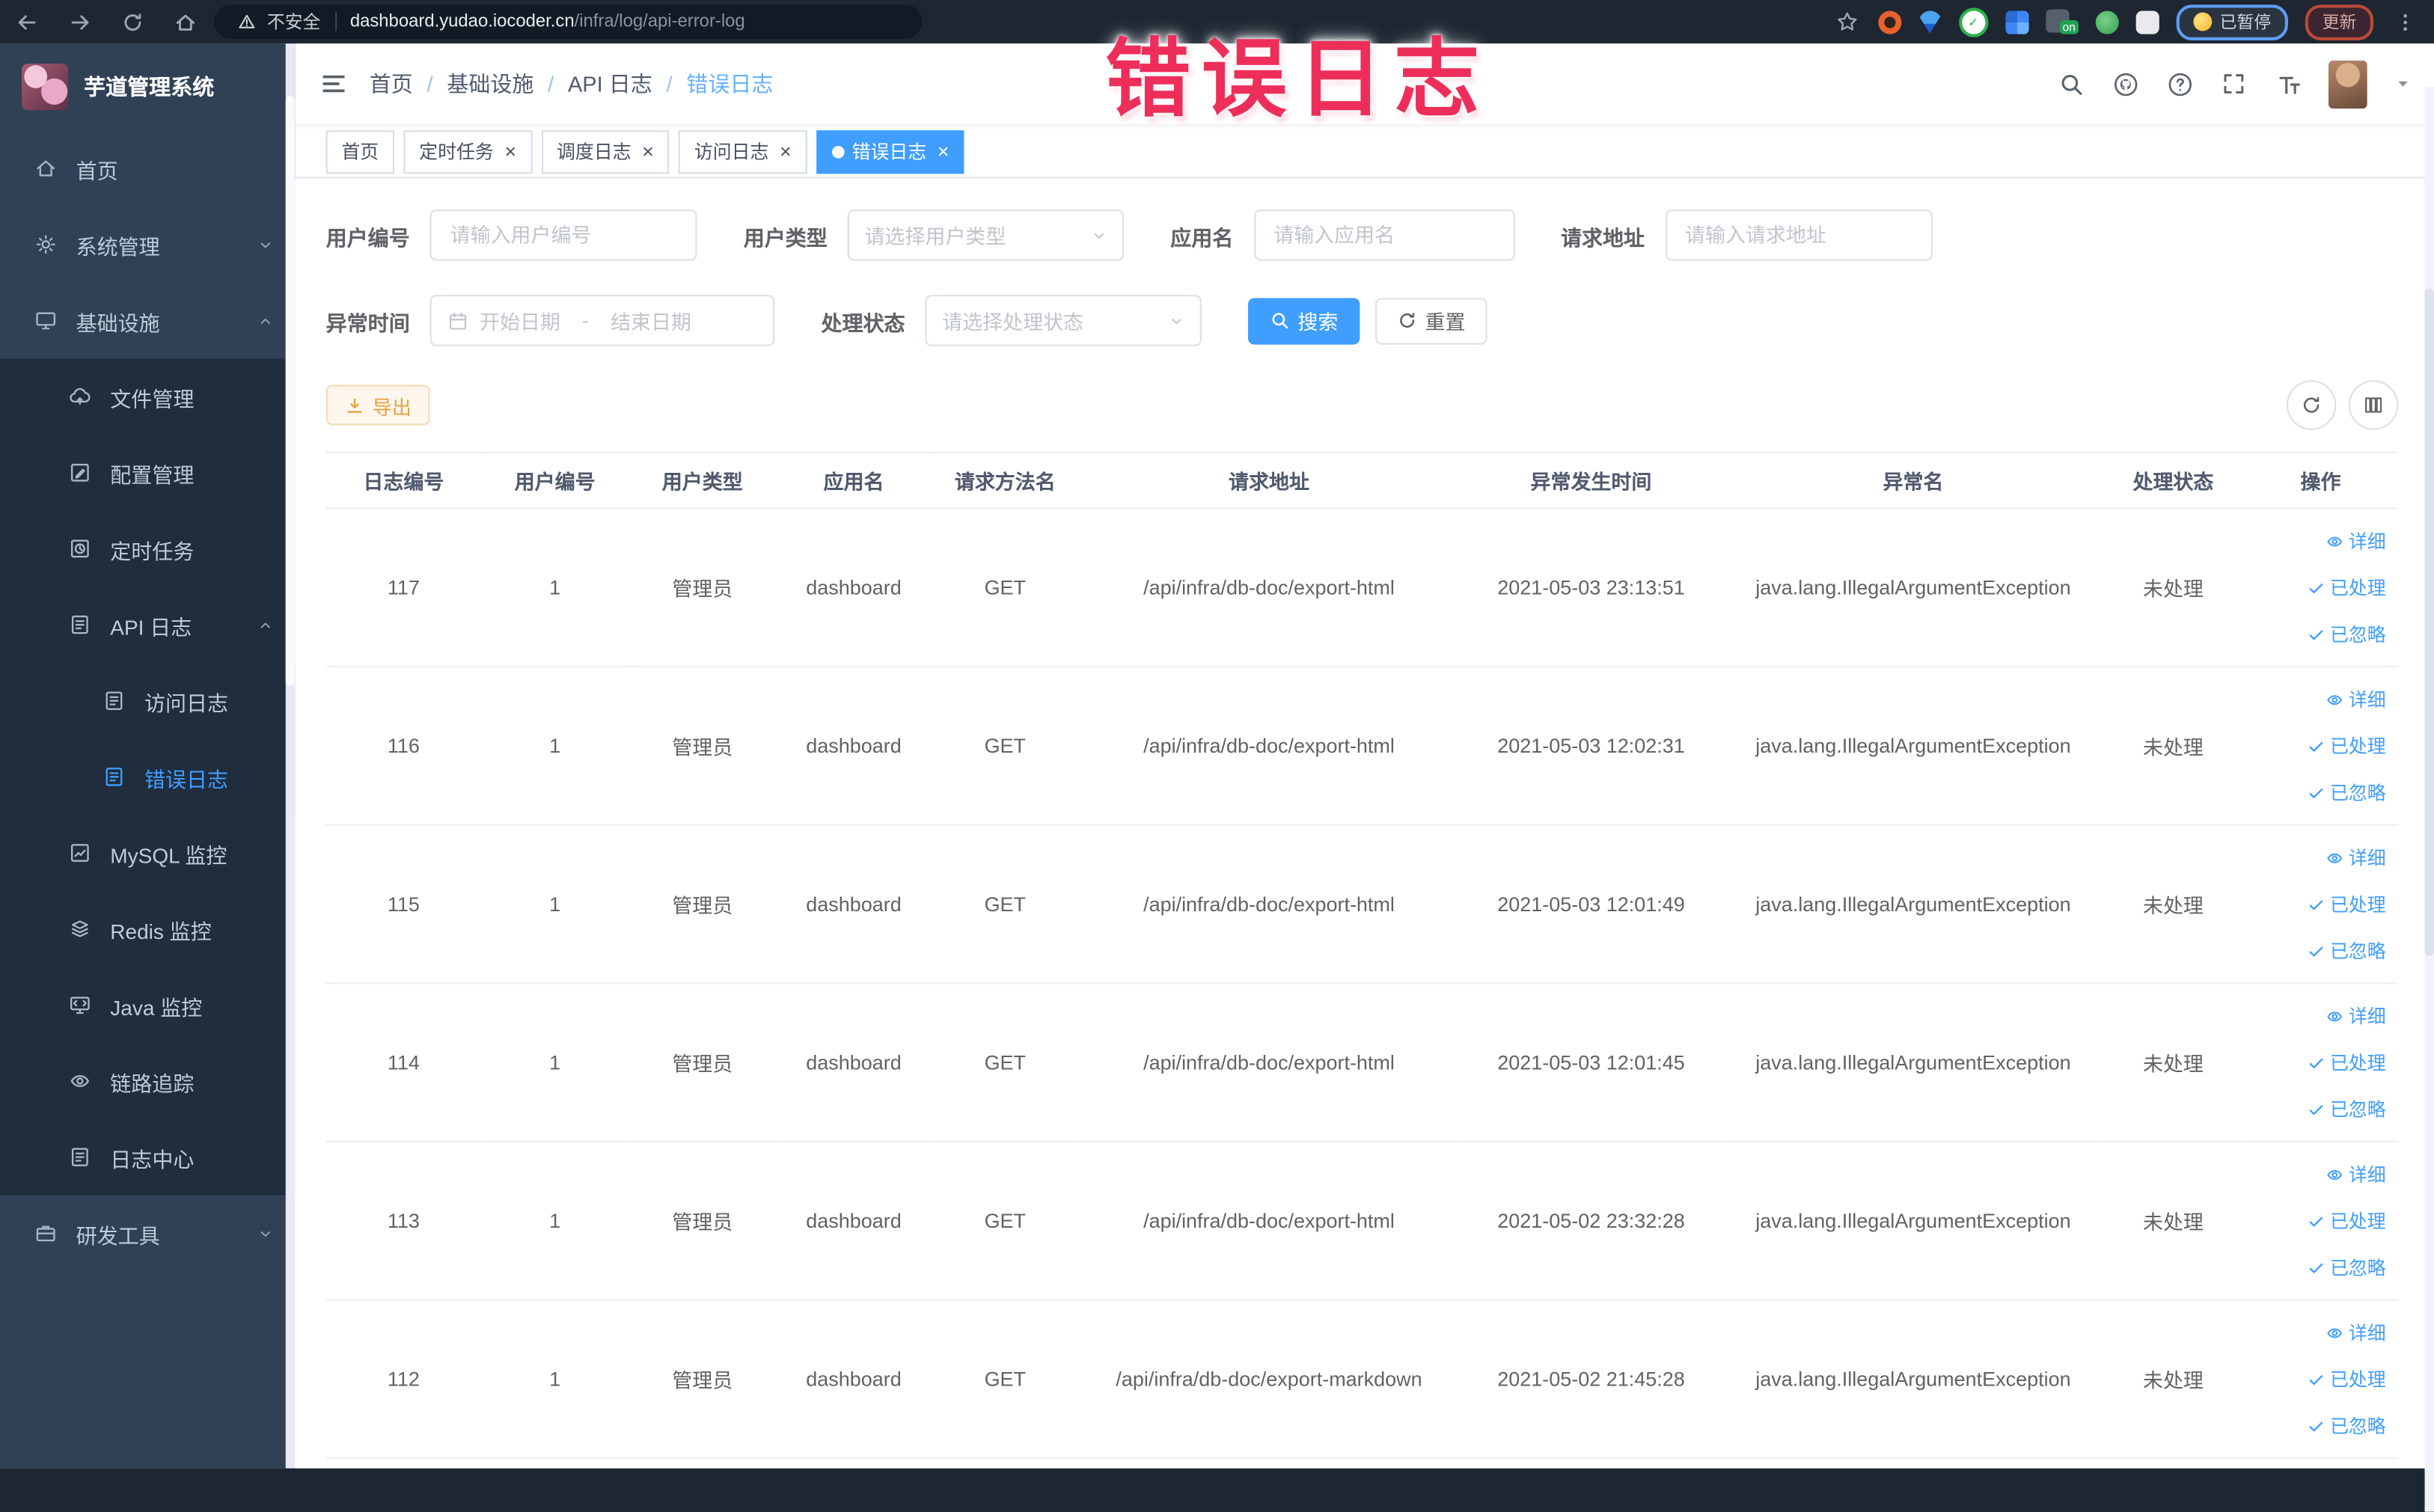  What do you see at coordinates (147, 777) in the screenshot?
I see `sidebar-item-error-log: 错误日志` at bounding box center [147, 777].